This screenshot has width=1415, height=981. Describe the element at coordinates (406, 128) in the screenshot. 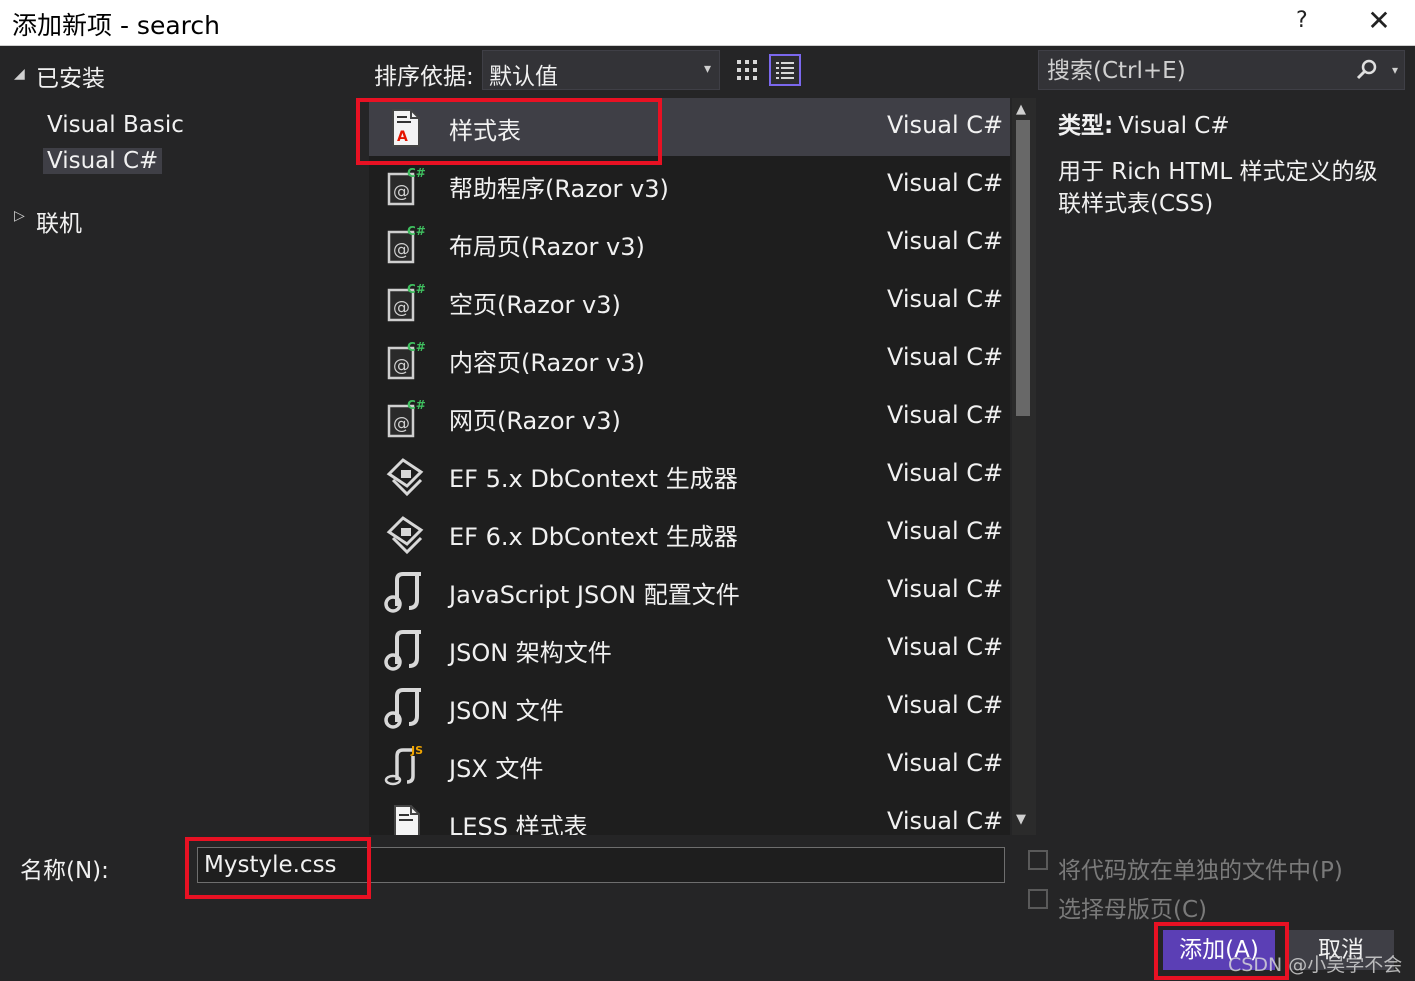

I see `stylesheet-icon: A` at that location.